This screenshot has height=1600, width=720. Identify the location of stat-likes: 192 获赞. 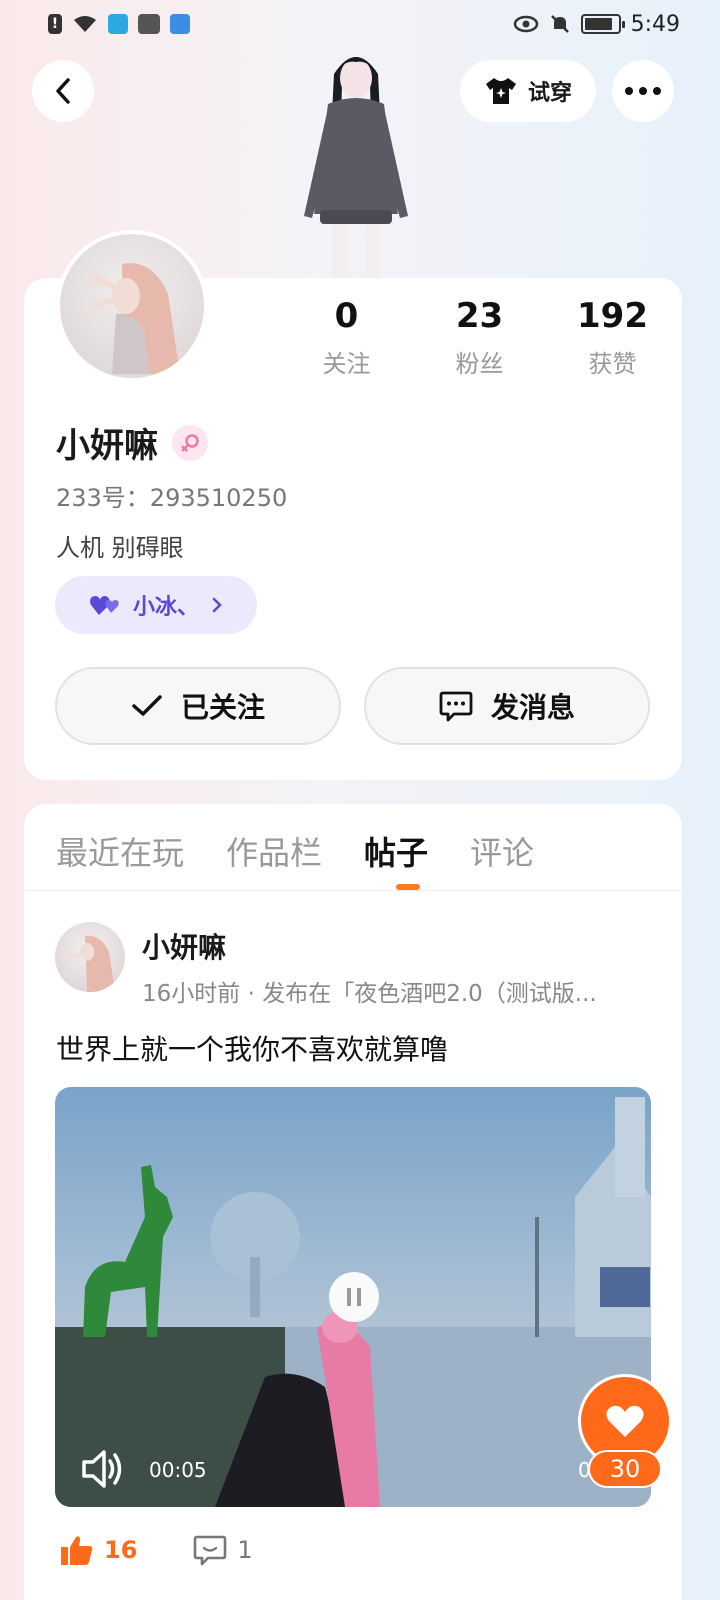
(612, 337).